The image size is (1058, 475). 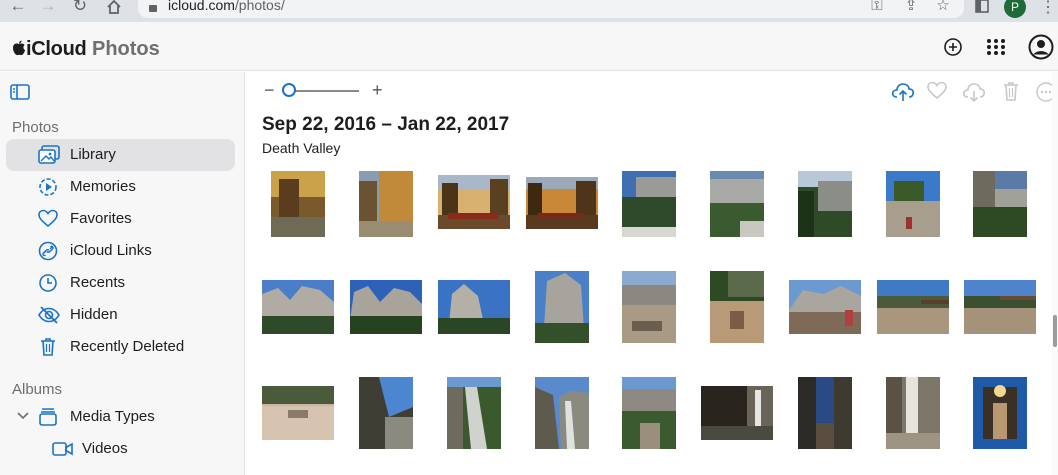 What do you see at coordinates (114, 8) in the screenshot?
I see `home-icon` at bounding box center [114, 8].